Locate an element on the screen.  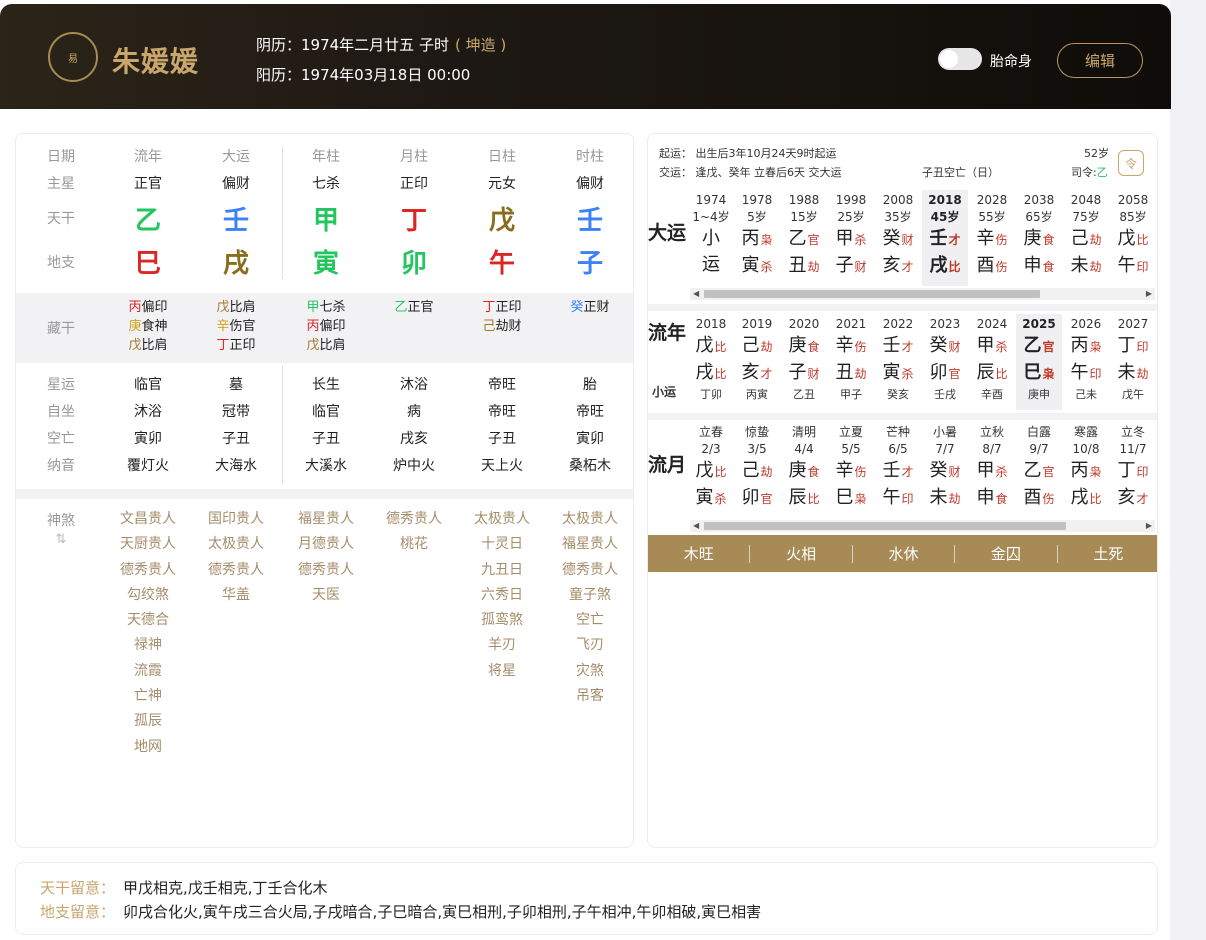
kongwang-cell: 子丑 is located at coordinates (326, 439).